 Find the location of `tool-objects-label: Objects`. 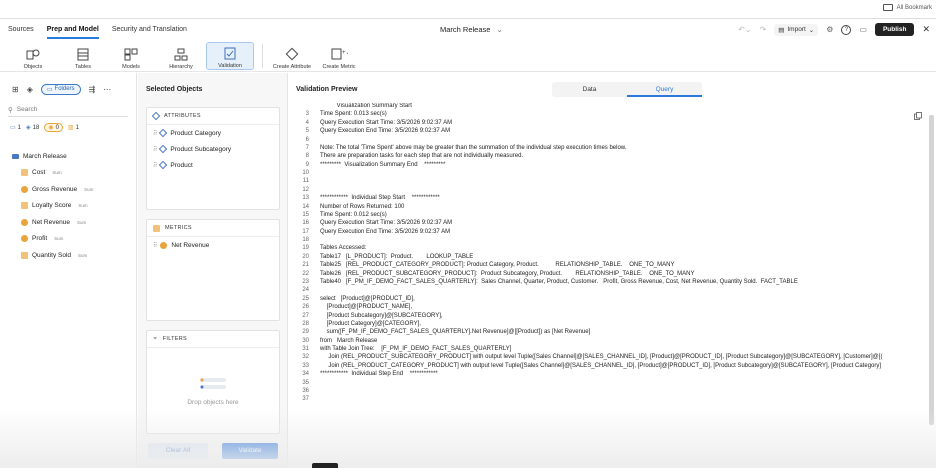

tool-objects-label: Objects is located at coordinates (33, 67).